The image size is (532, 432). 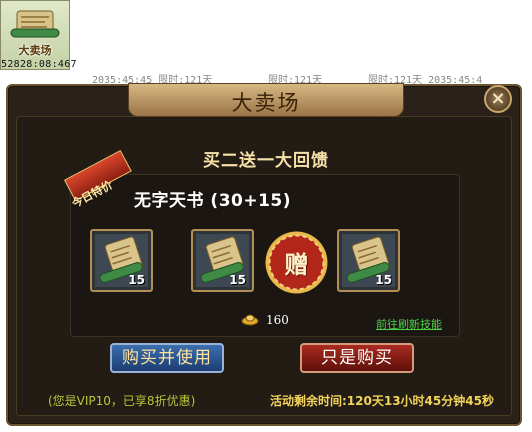 I want to click on vip-discount-note: (您是VIP10，已享8折优惠), so click(x=122, y=401).